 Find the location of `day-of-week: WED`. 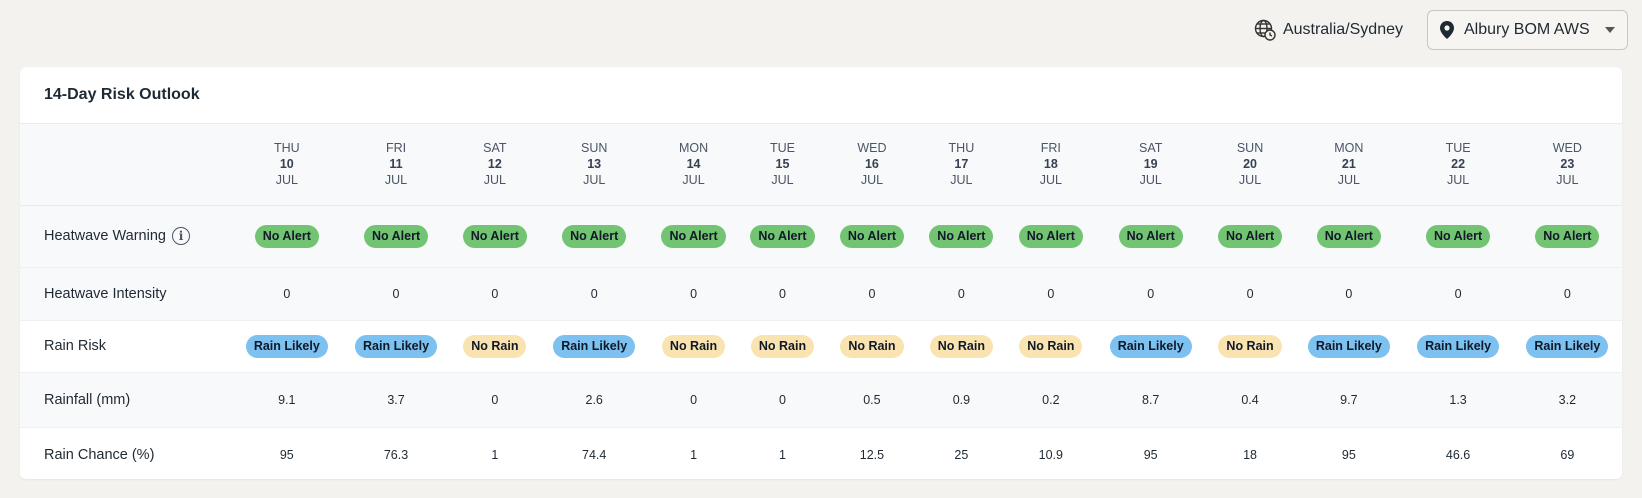

day-of-week: WED is located at coordinates (1567, 148).